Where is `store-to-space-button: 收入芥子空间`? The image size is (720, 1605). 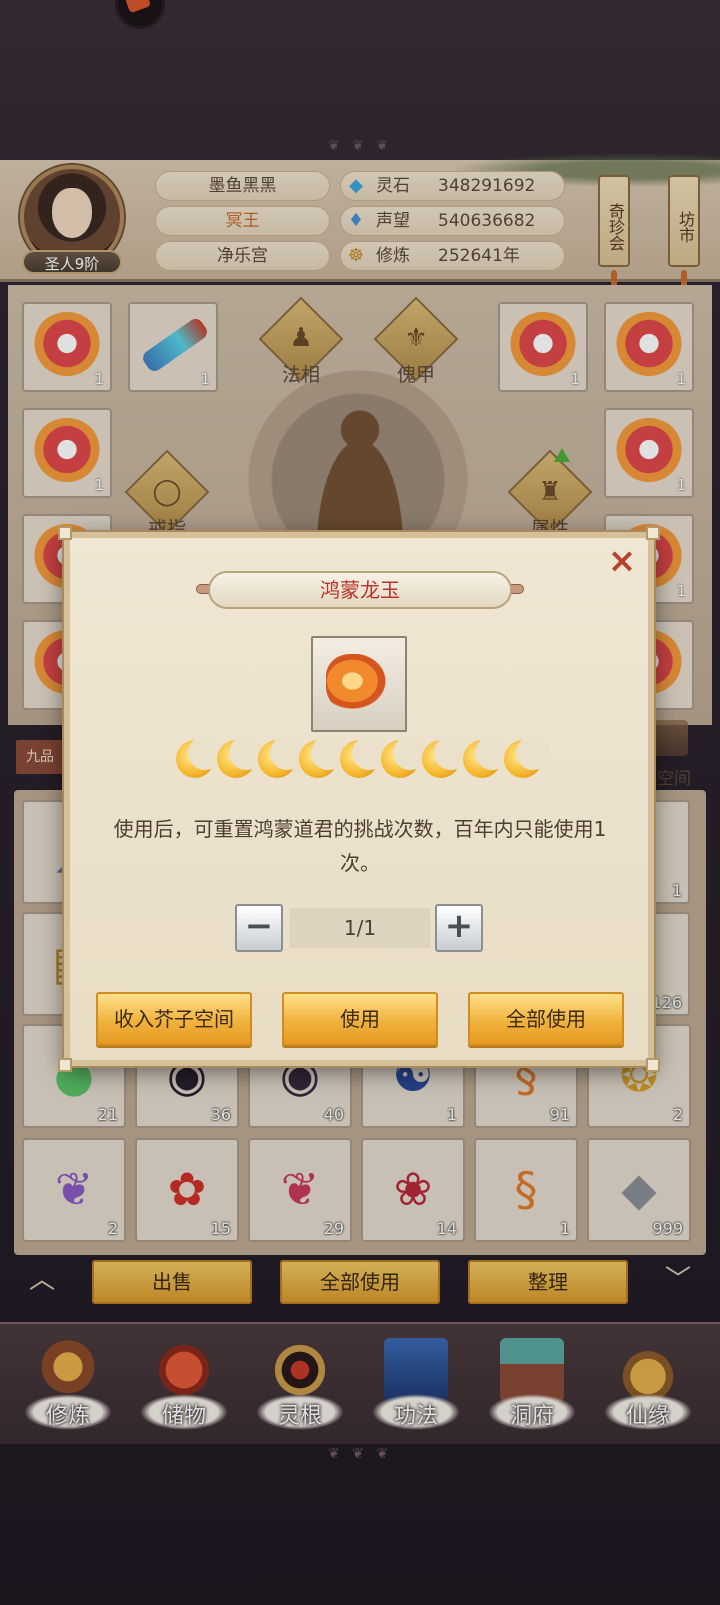
store-to-space-button: 收入芥子空间 is located at coordinates (174, 1019).